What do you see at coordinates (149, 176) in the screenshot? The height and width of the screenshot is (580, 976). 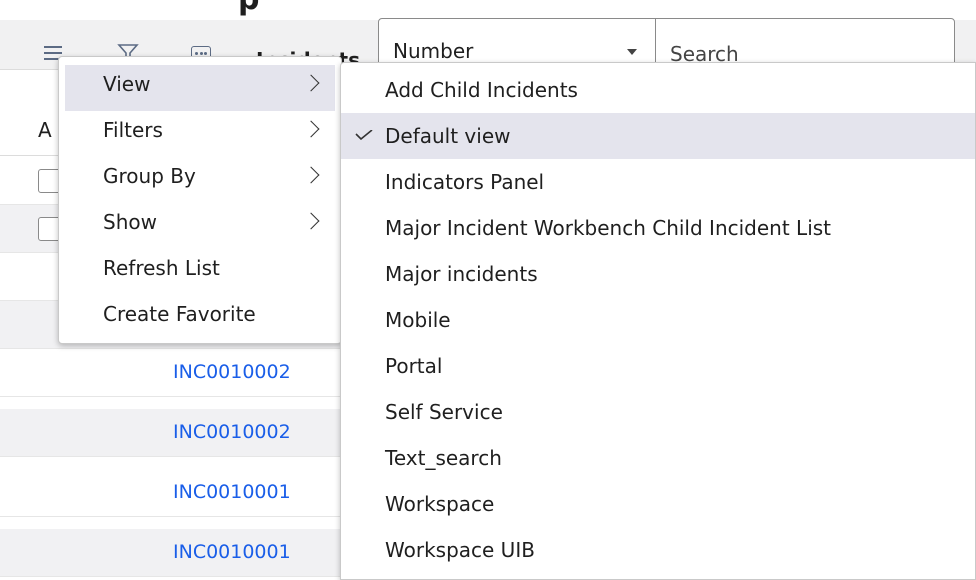 I see `menu-item-label: Group By` at bounding box center [149, 176].